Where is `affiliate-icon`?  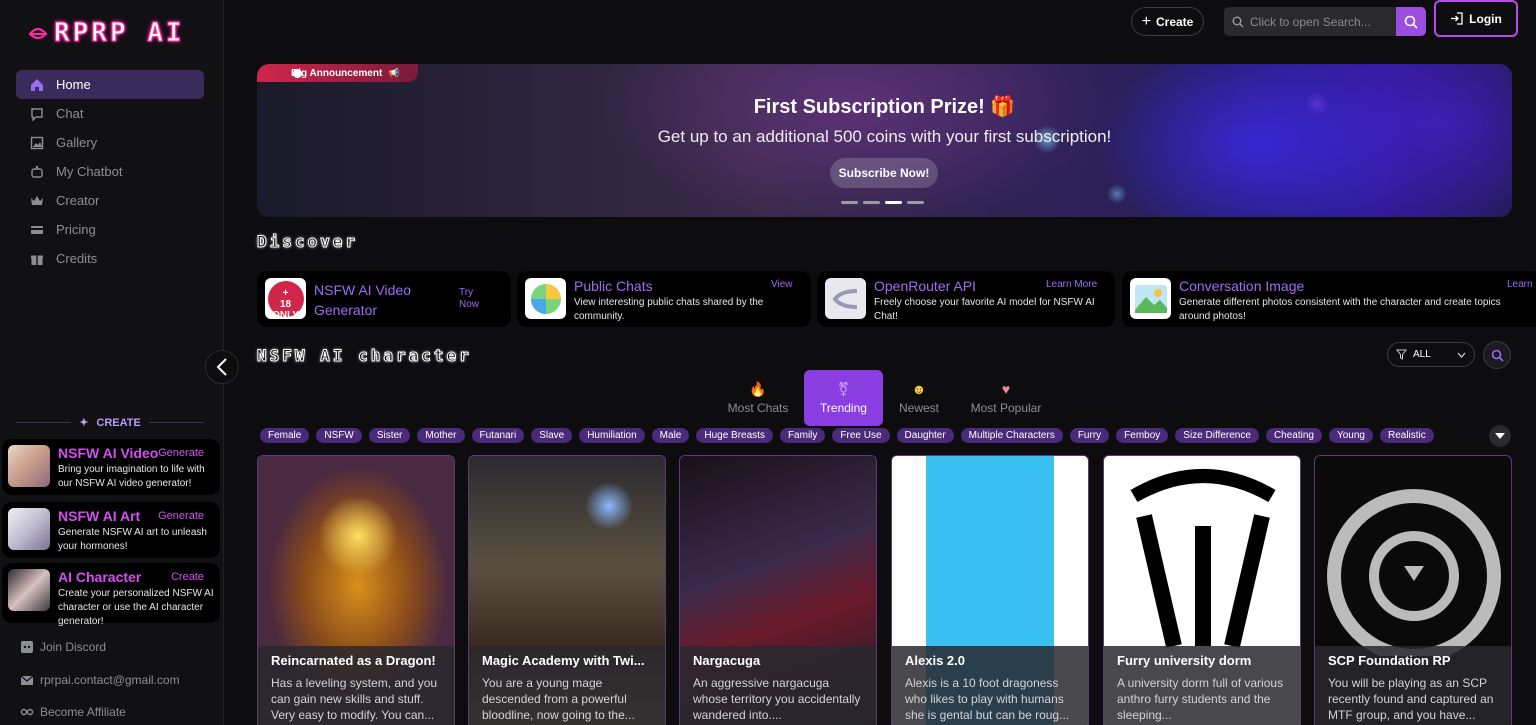
affiliate-icon is located at coordinates (27, 712).